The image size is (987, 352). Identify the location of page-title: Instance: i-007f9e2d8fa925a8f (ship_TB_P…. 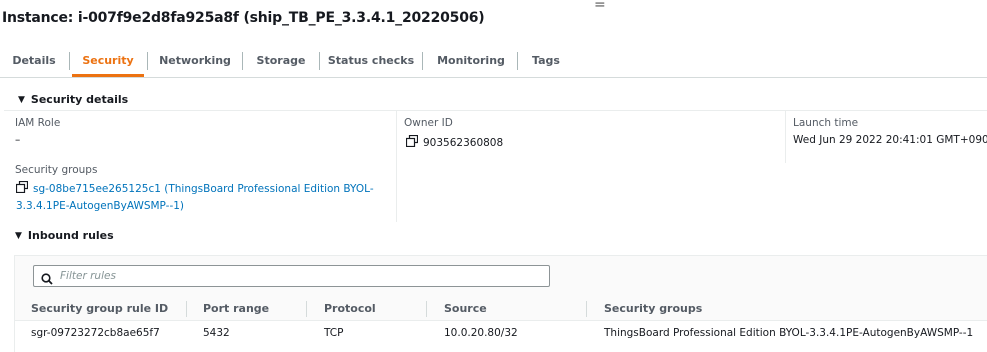
(243, 18).